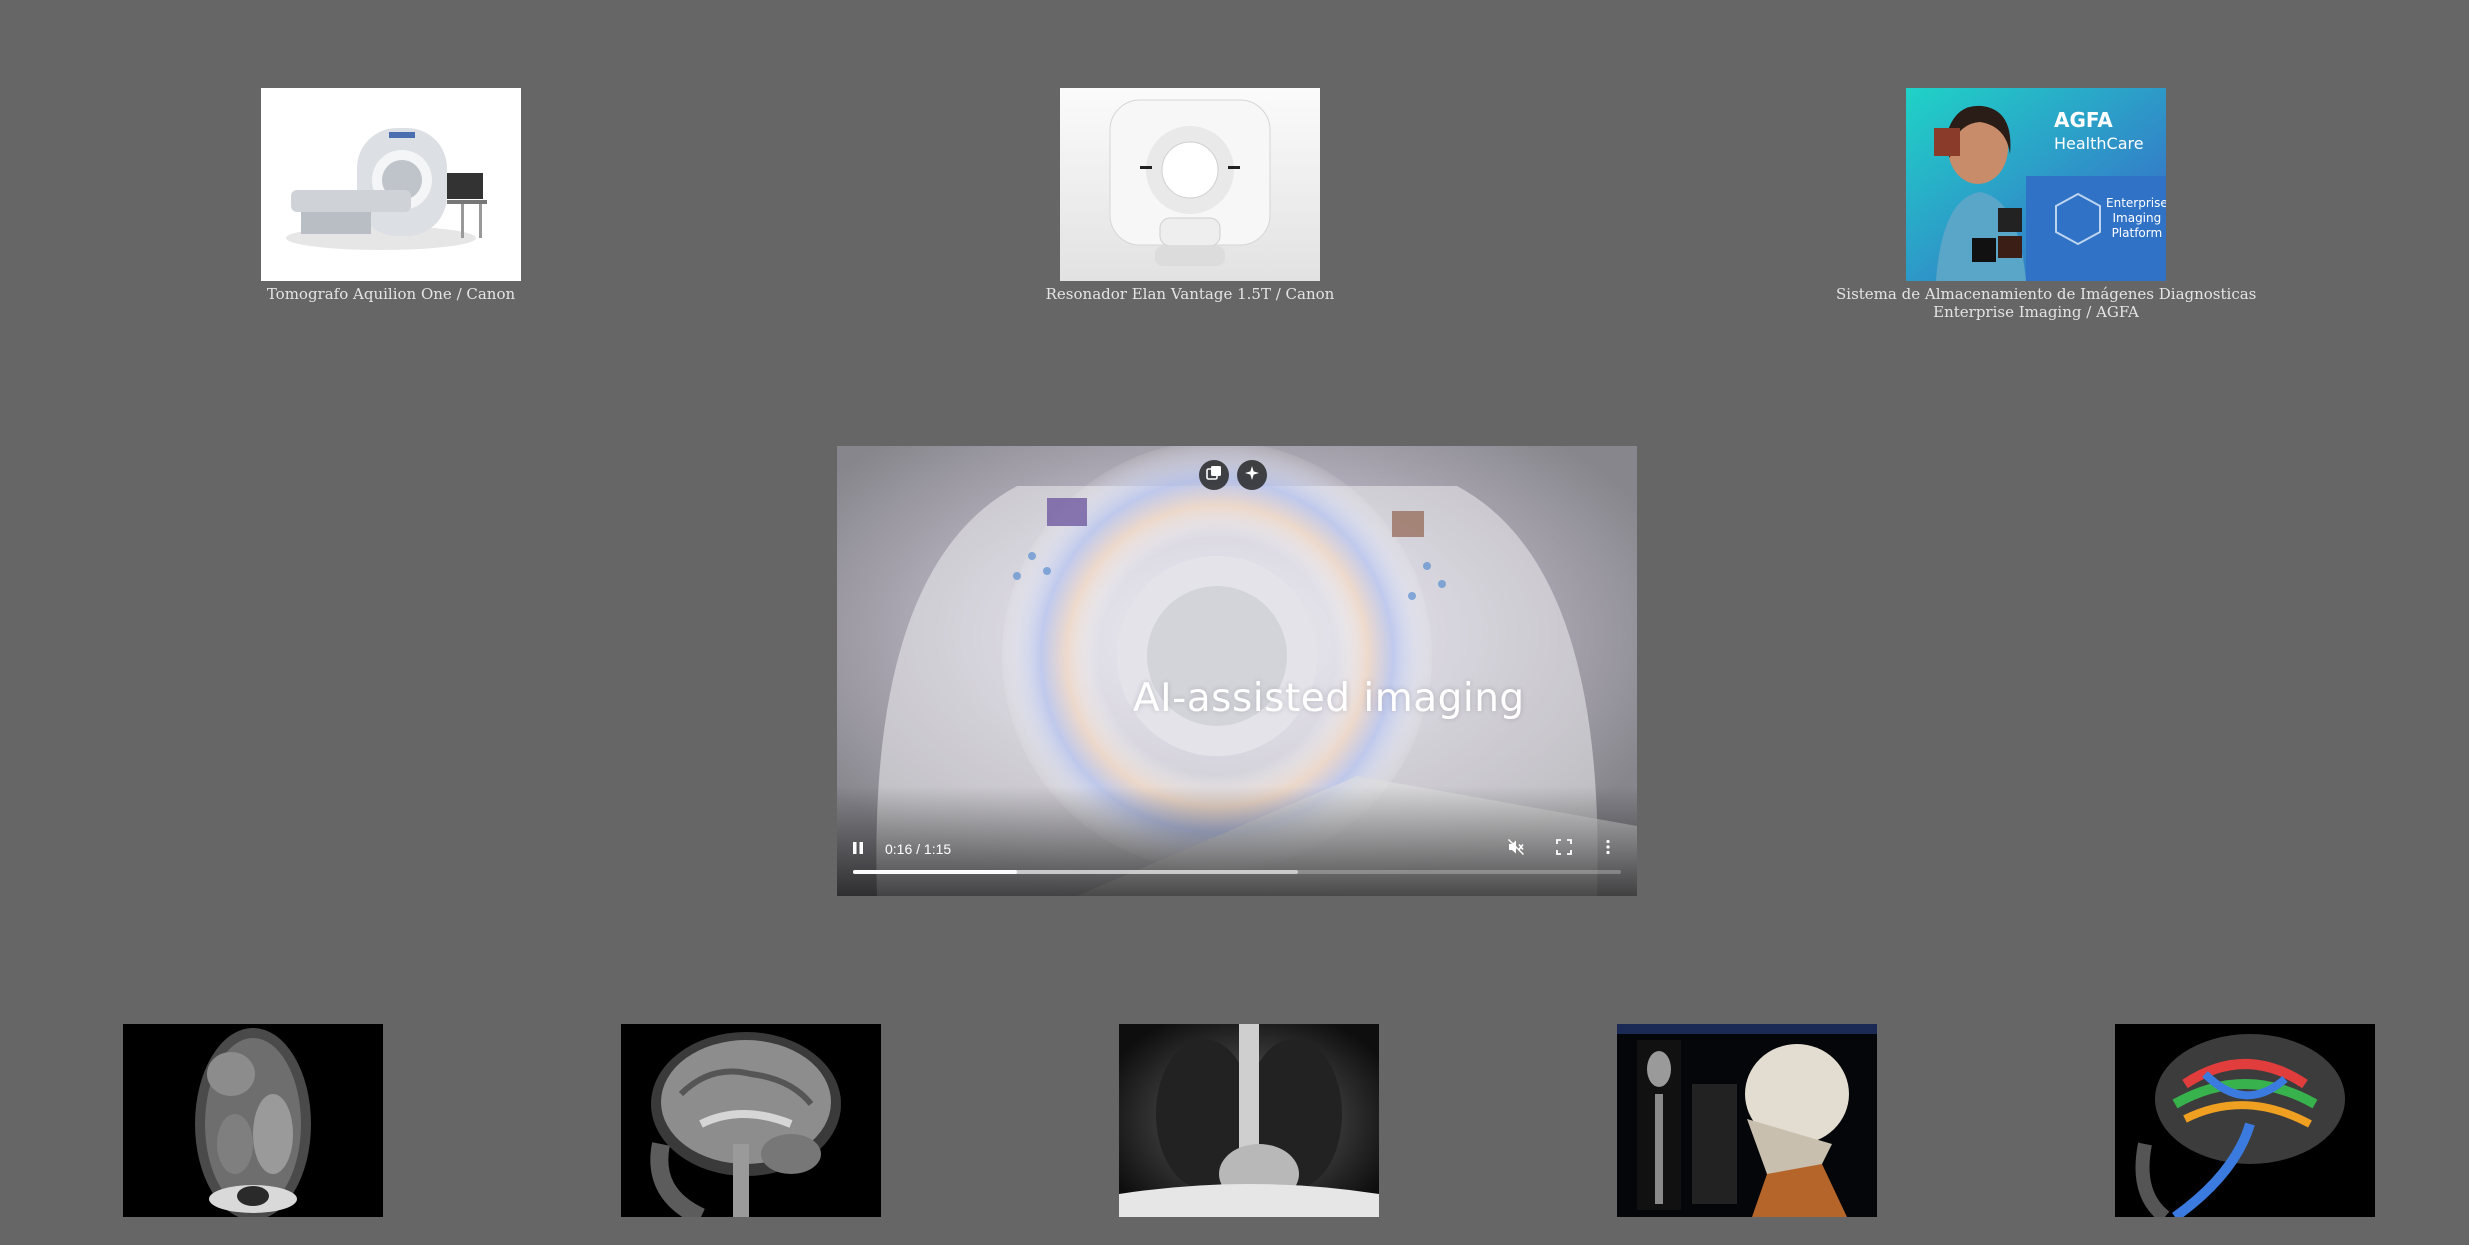 The image size is (2469, 1245). What do you see at coordinates (2245, 1120) in the screenshot?
I see `brain-tractography-image` at bounding box center [2245, 1120].